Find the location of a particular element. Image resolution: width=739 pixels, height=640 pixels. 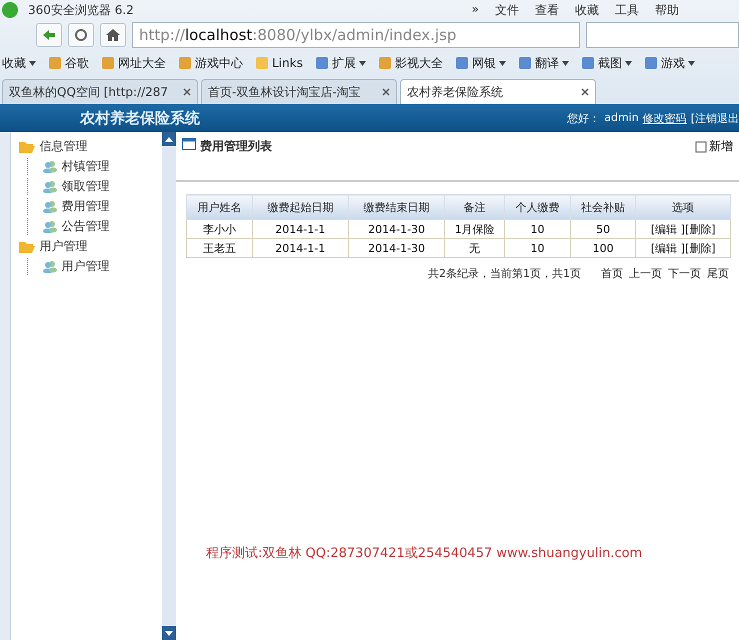

bookmark-label: 收藏 is located at coordinates (14, 63).